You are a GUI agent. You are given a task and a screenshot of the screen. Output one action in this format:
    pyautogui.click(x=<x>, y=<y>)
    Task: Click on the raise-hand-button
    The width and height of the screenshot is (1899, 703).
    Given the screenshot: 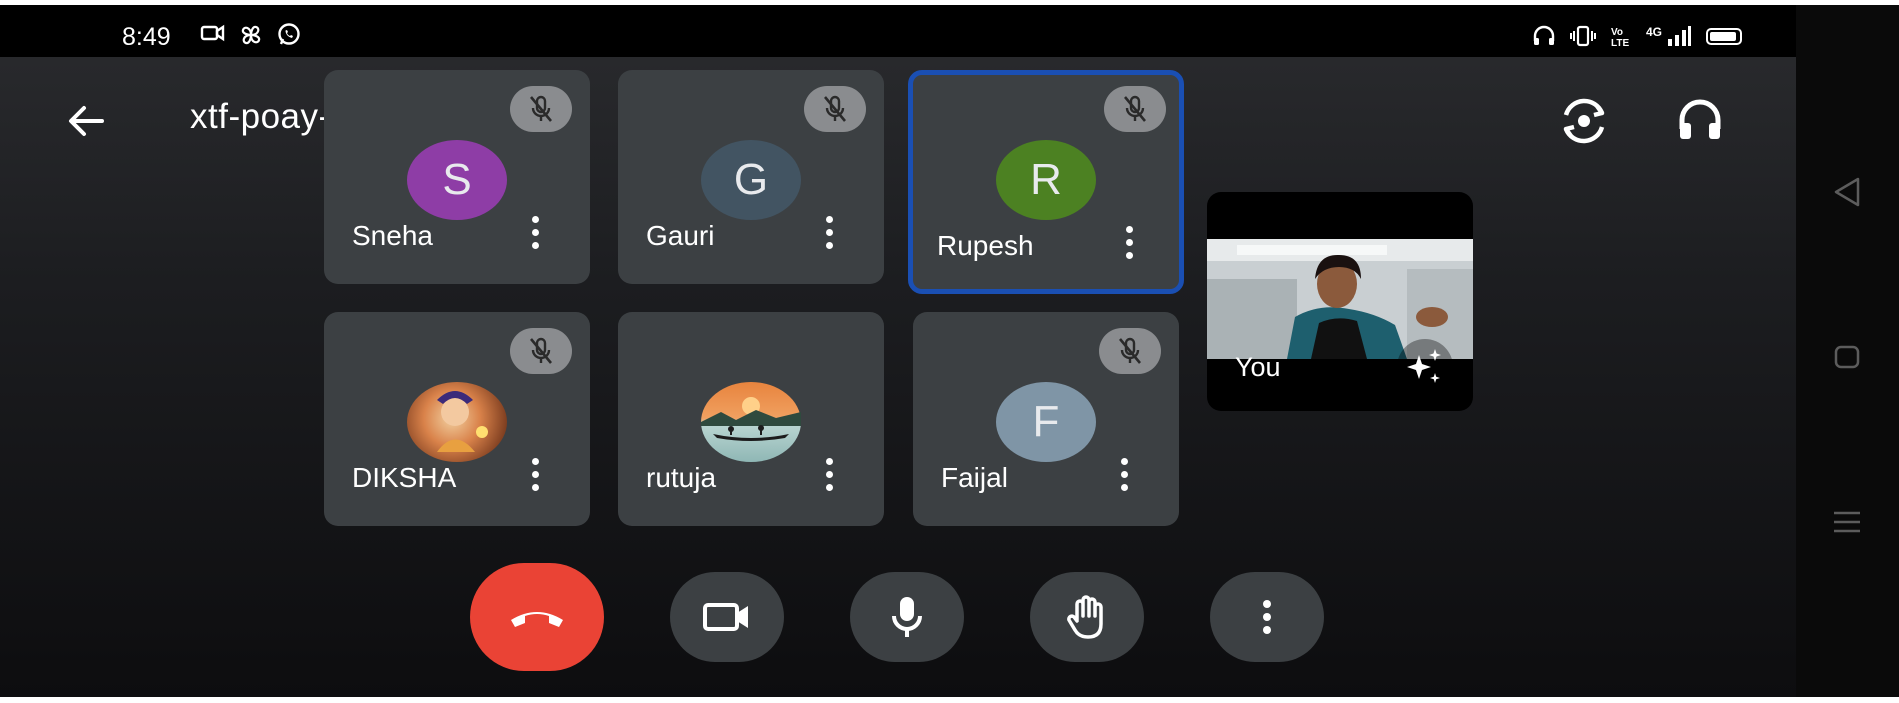 What is the action you would take?
    pyautogui.click(x=1087, y=617)
    